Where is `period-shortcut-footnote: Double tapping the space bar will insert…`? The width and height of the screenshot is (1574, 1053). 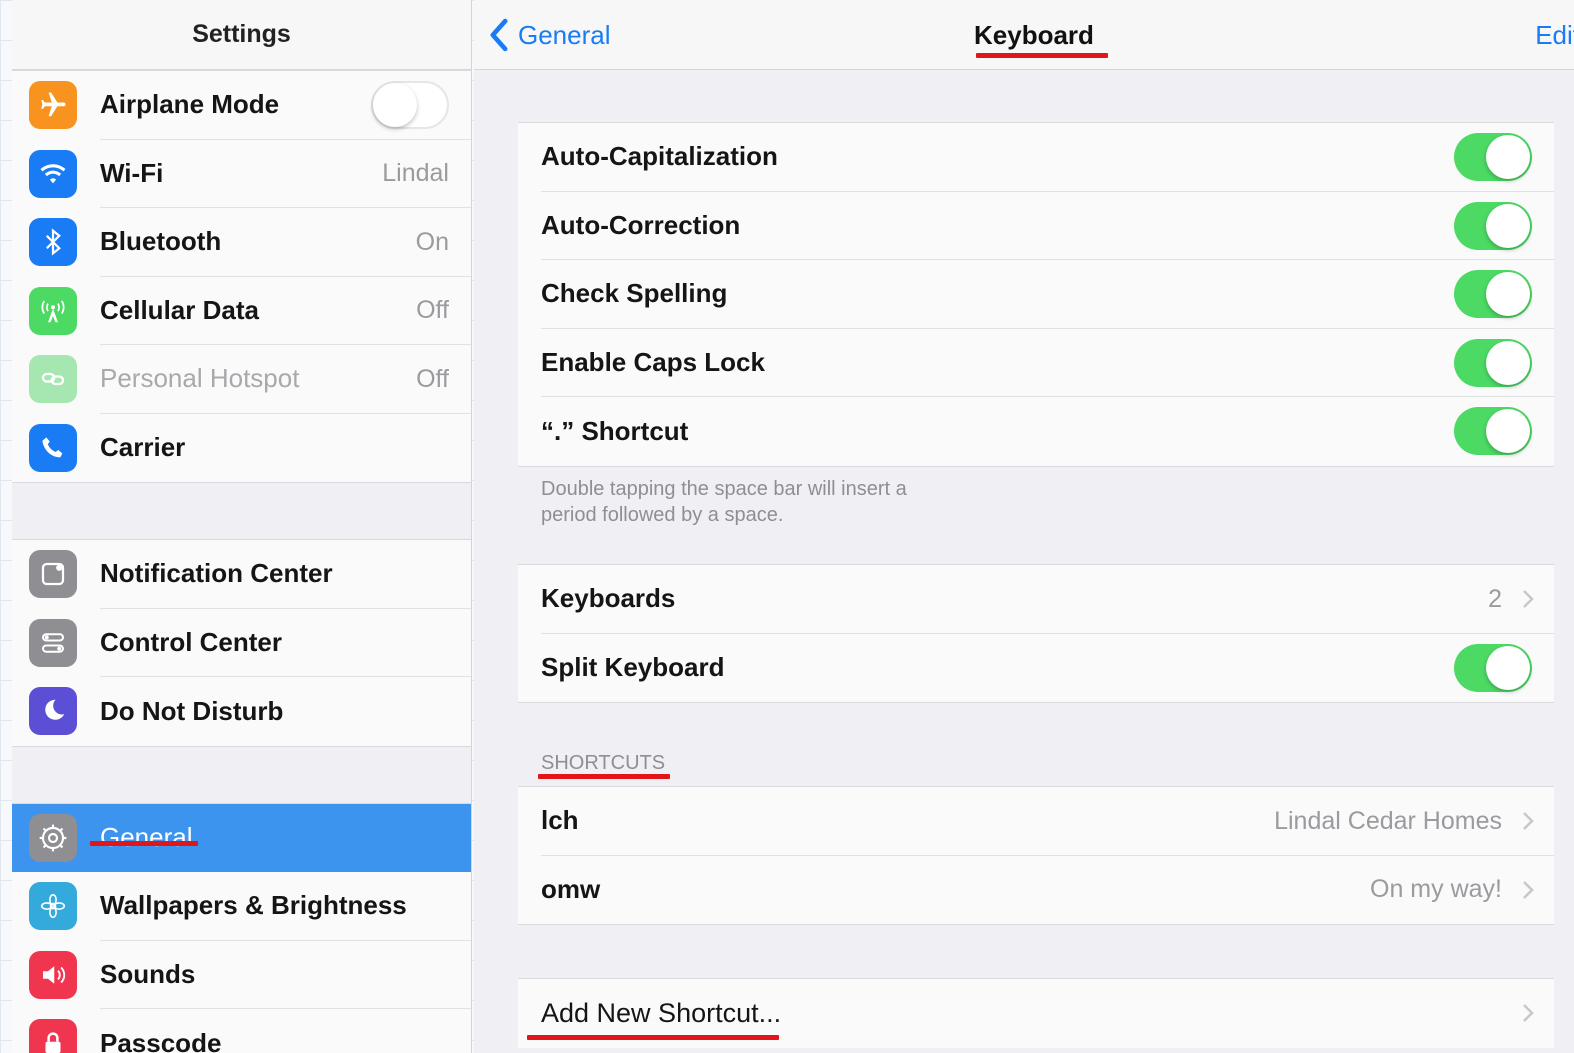
period-shortcut-footnote: Double tapping the space bar will insert… is located at coordinates (724, 502).